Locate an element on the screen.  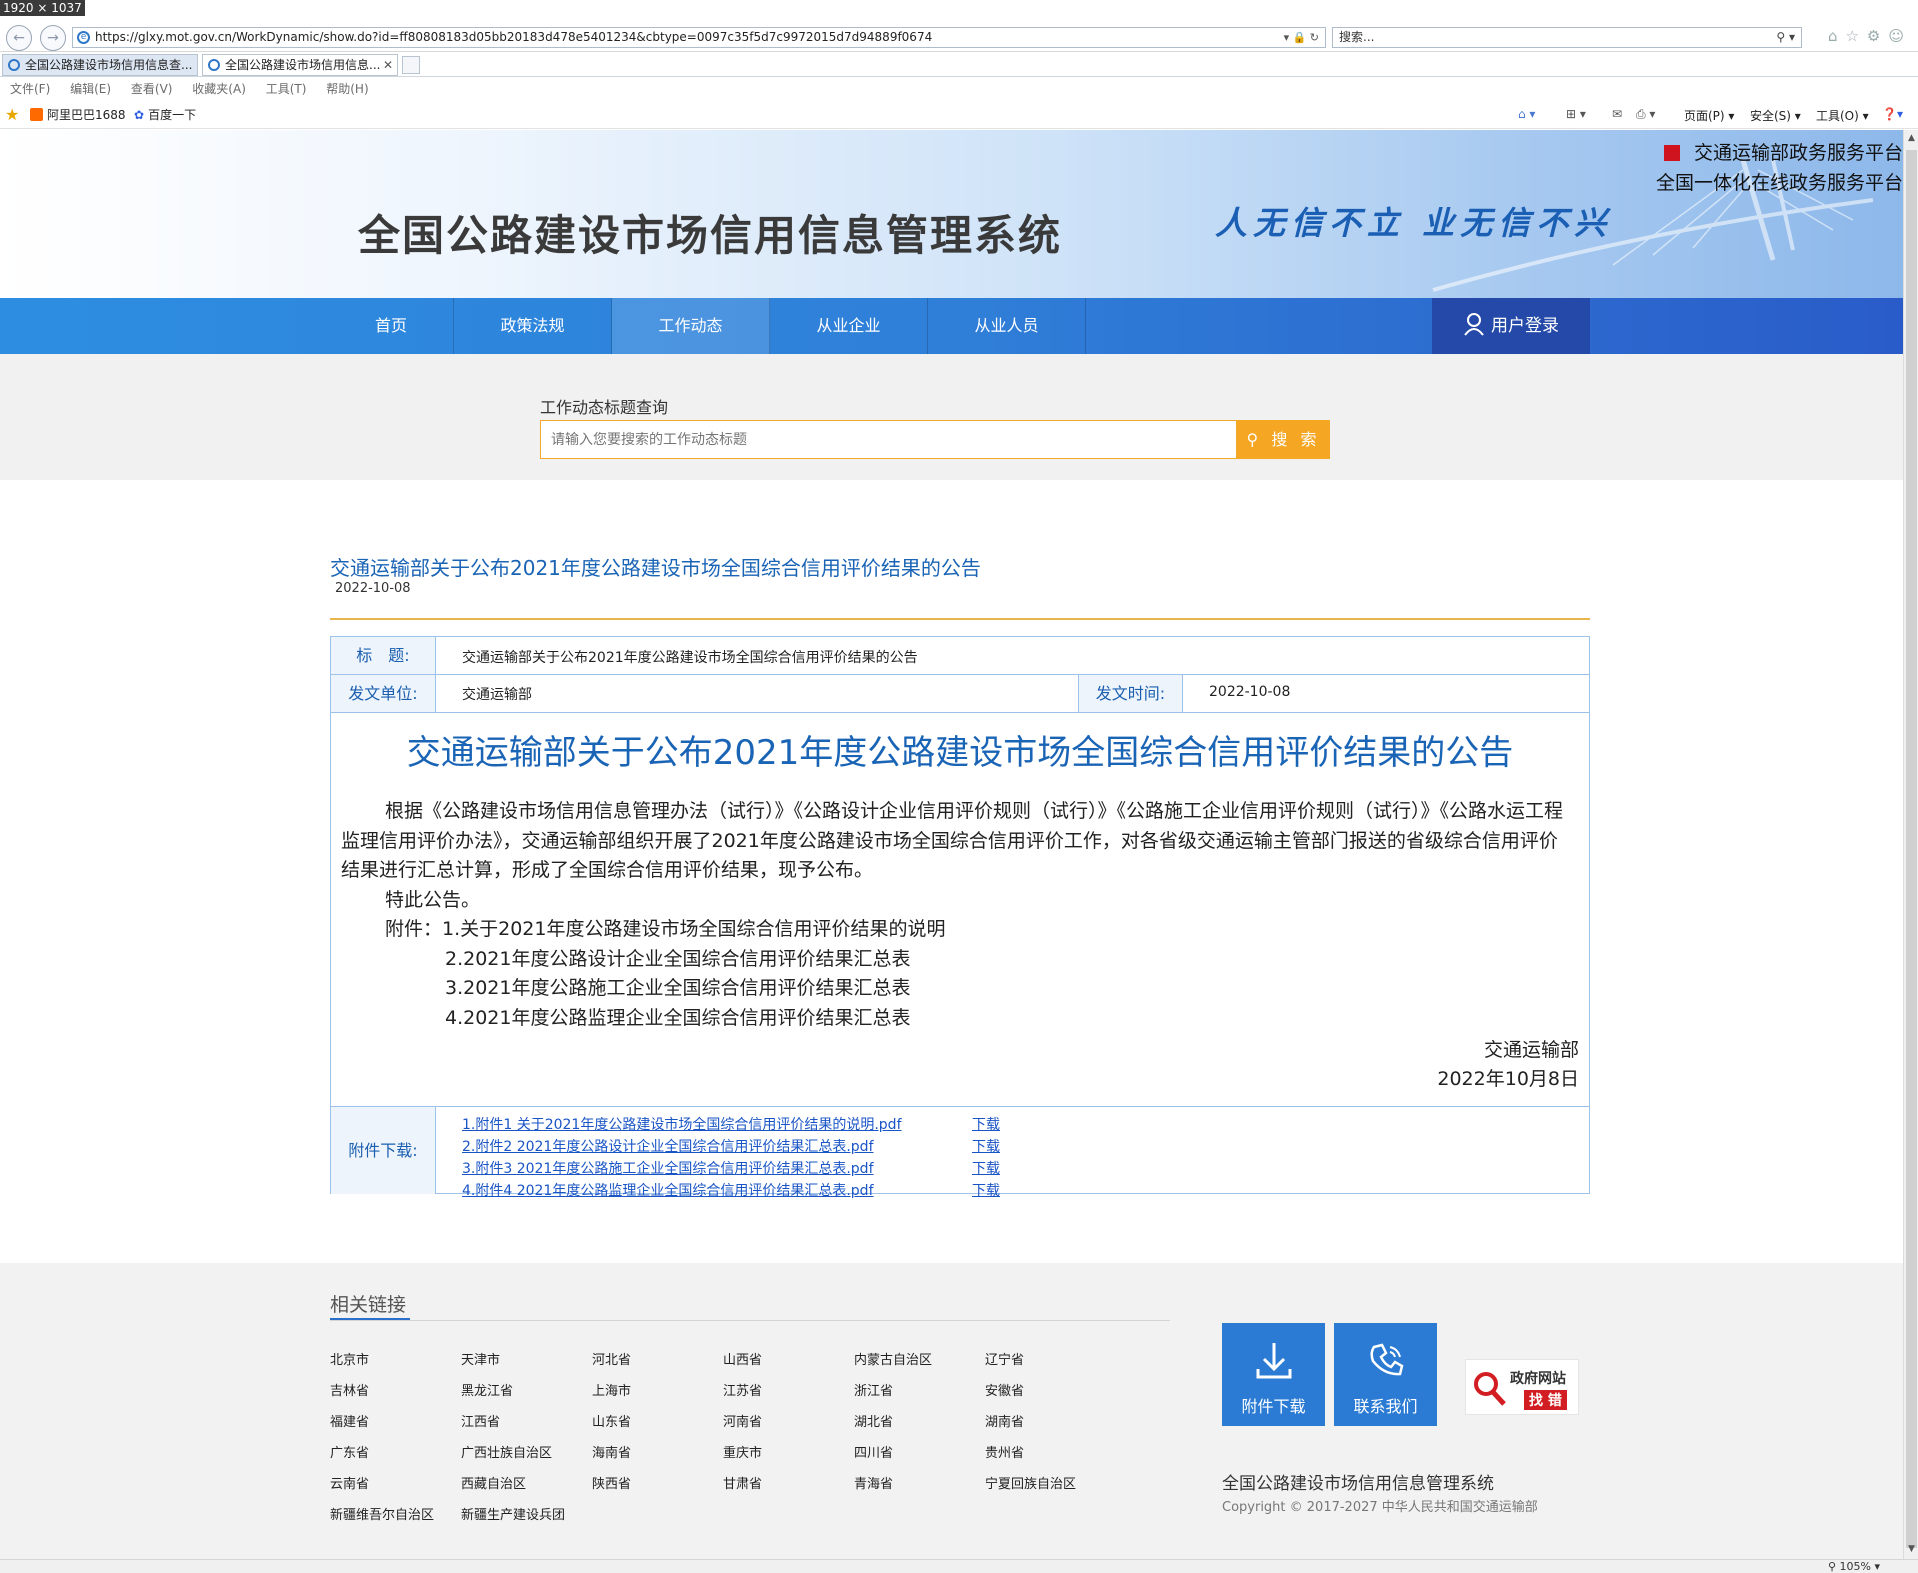
province-link: 吉林省 is located at coordinates (349, 1389).